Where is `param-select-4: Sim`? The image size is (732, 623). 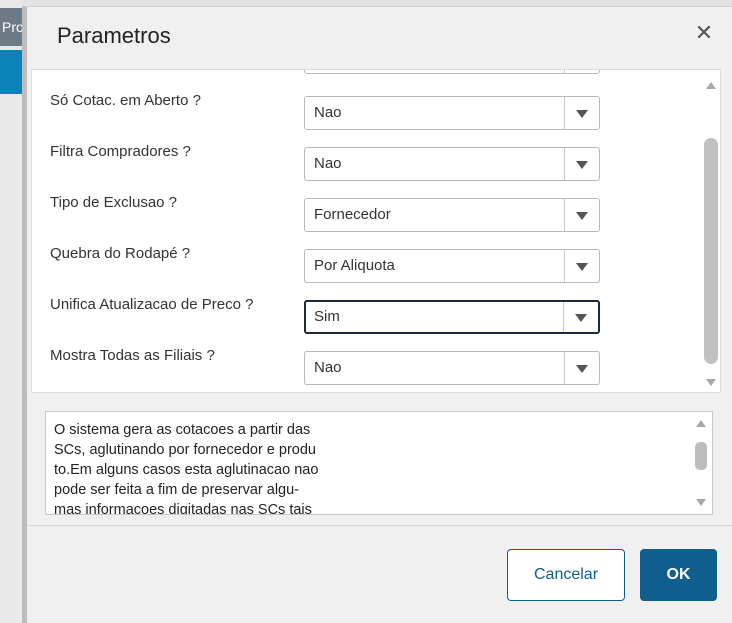 param-select-4: Sim is located at coordinates (452, 317).